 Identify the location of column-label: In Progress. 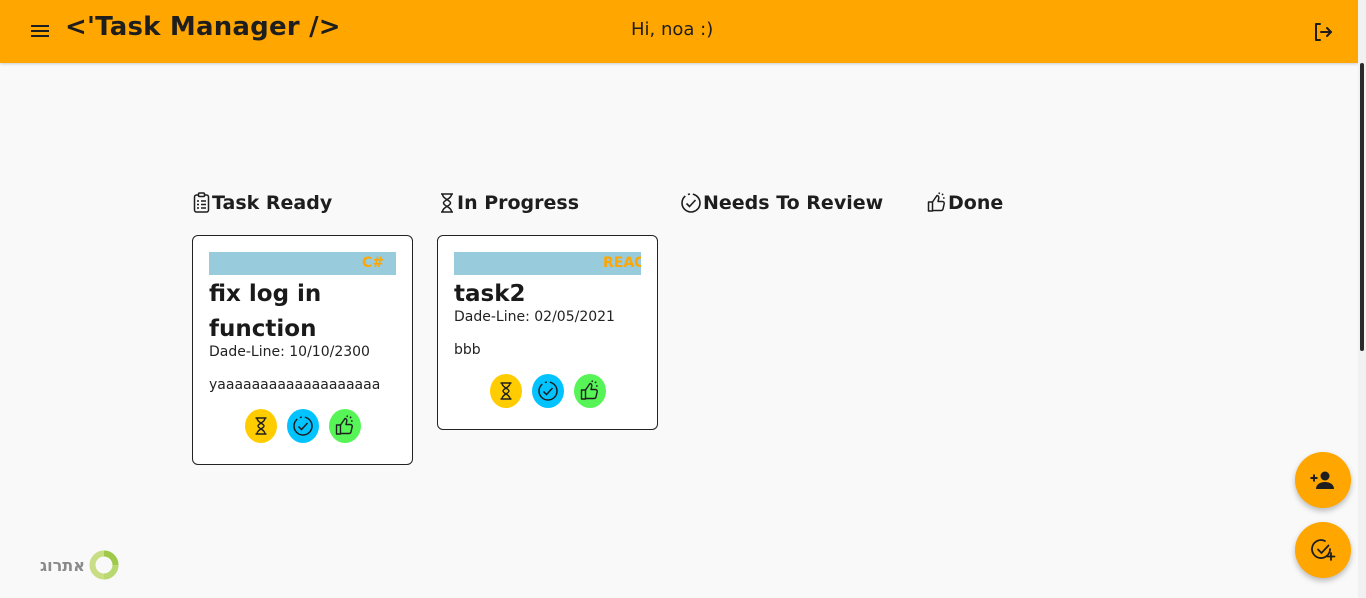
(518, 203).